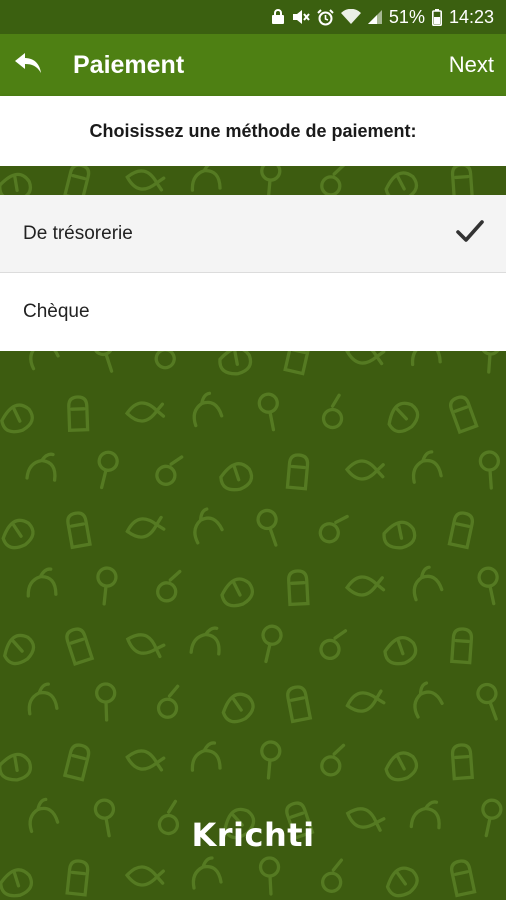 The height and width of the screenshot is (900, 506). I want to click on status-bar: 51% 14:23, so click(253, 17).